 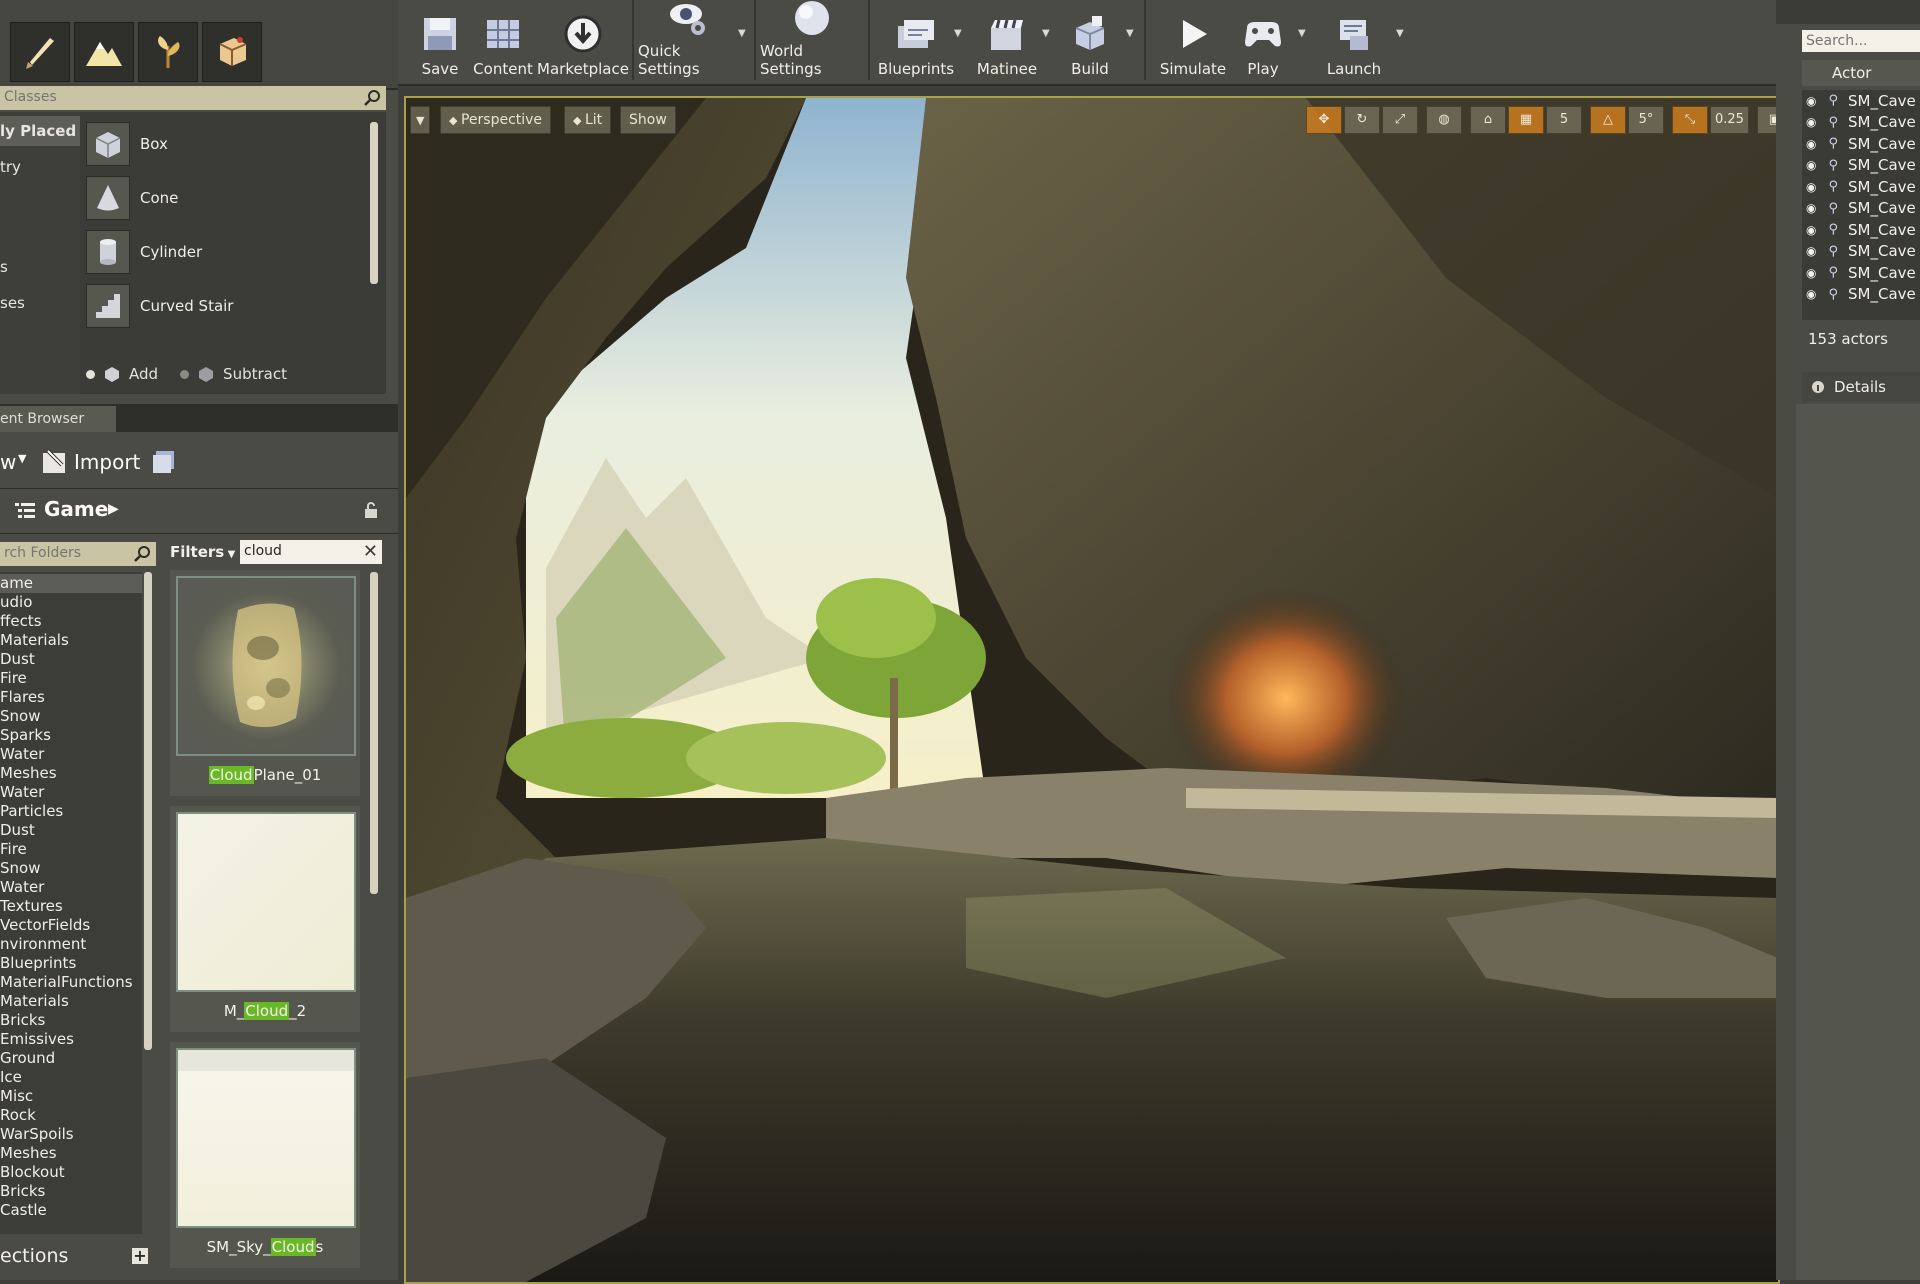 What do you see at coordinates (67, 553) in the screenshot?
I see `folder-search-input` at bounding box center [67, 553].